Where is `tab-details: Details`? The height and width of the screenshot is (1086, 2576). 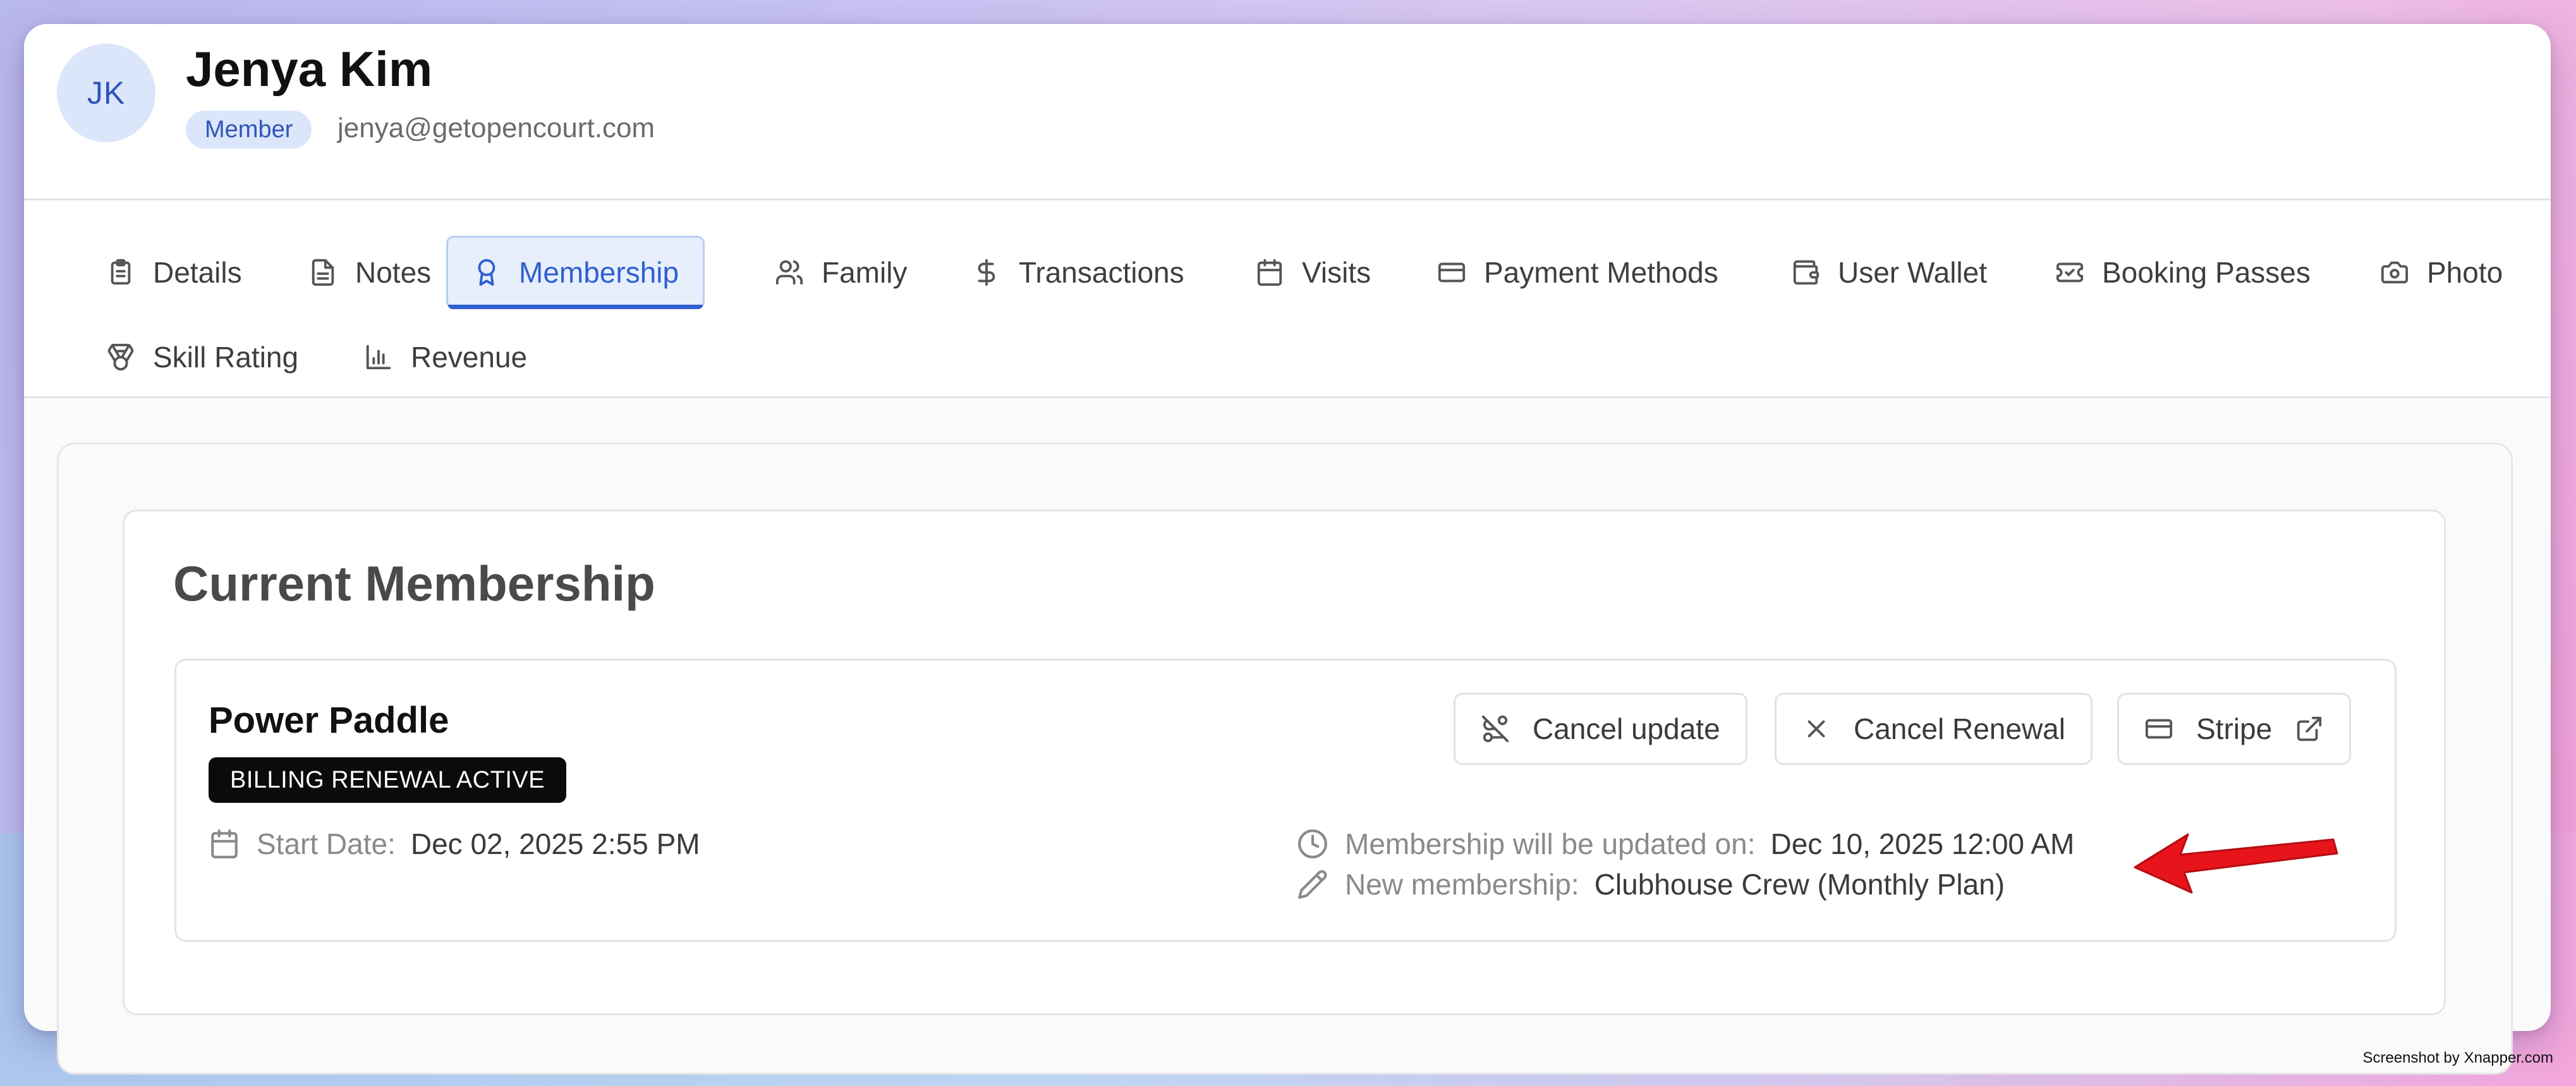 tab-details: Details is located at coordinates (174, 272).